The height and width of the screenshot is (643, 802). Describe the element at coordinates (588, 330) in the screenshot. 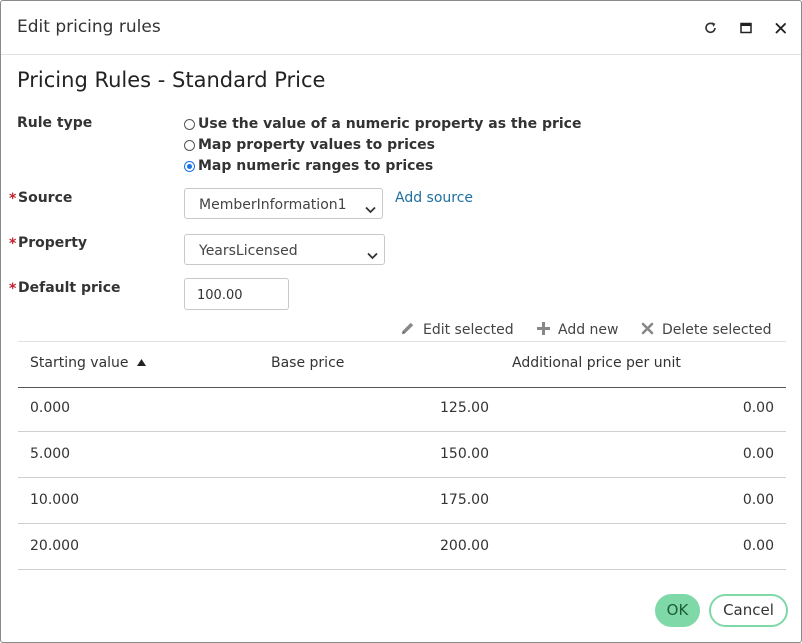

I see `add-new-label: Add new` at that location.